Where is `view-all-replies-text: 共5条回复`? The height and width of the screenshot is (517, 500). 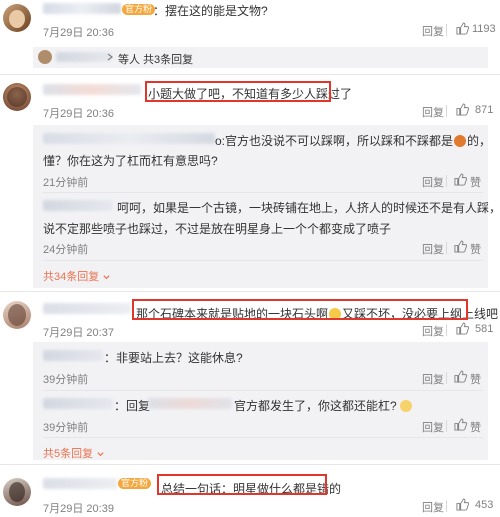
view-all-replies-text: 共5条回复 is located at coordinates (68, 454).